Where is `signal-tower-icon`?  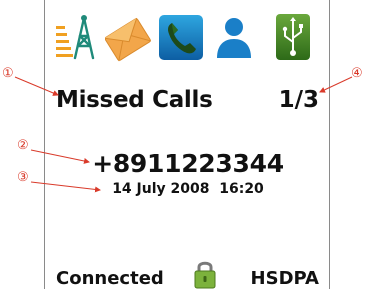 signal-tower-icon is located at coordinates (76, 37).